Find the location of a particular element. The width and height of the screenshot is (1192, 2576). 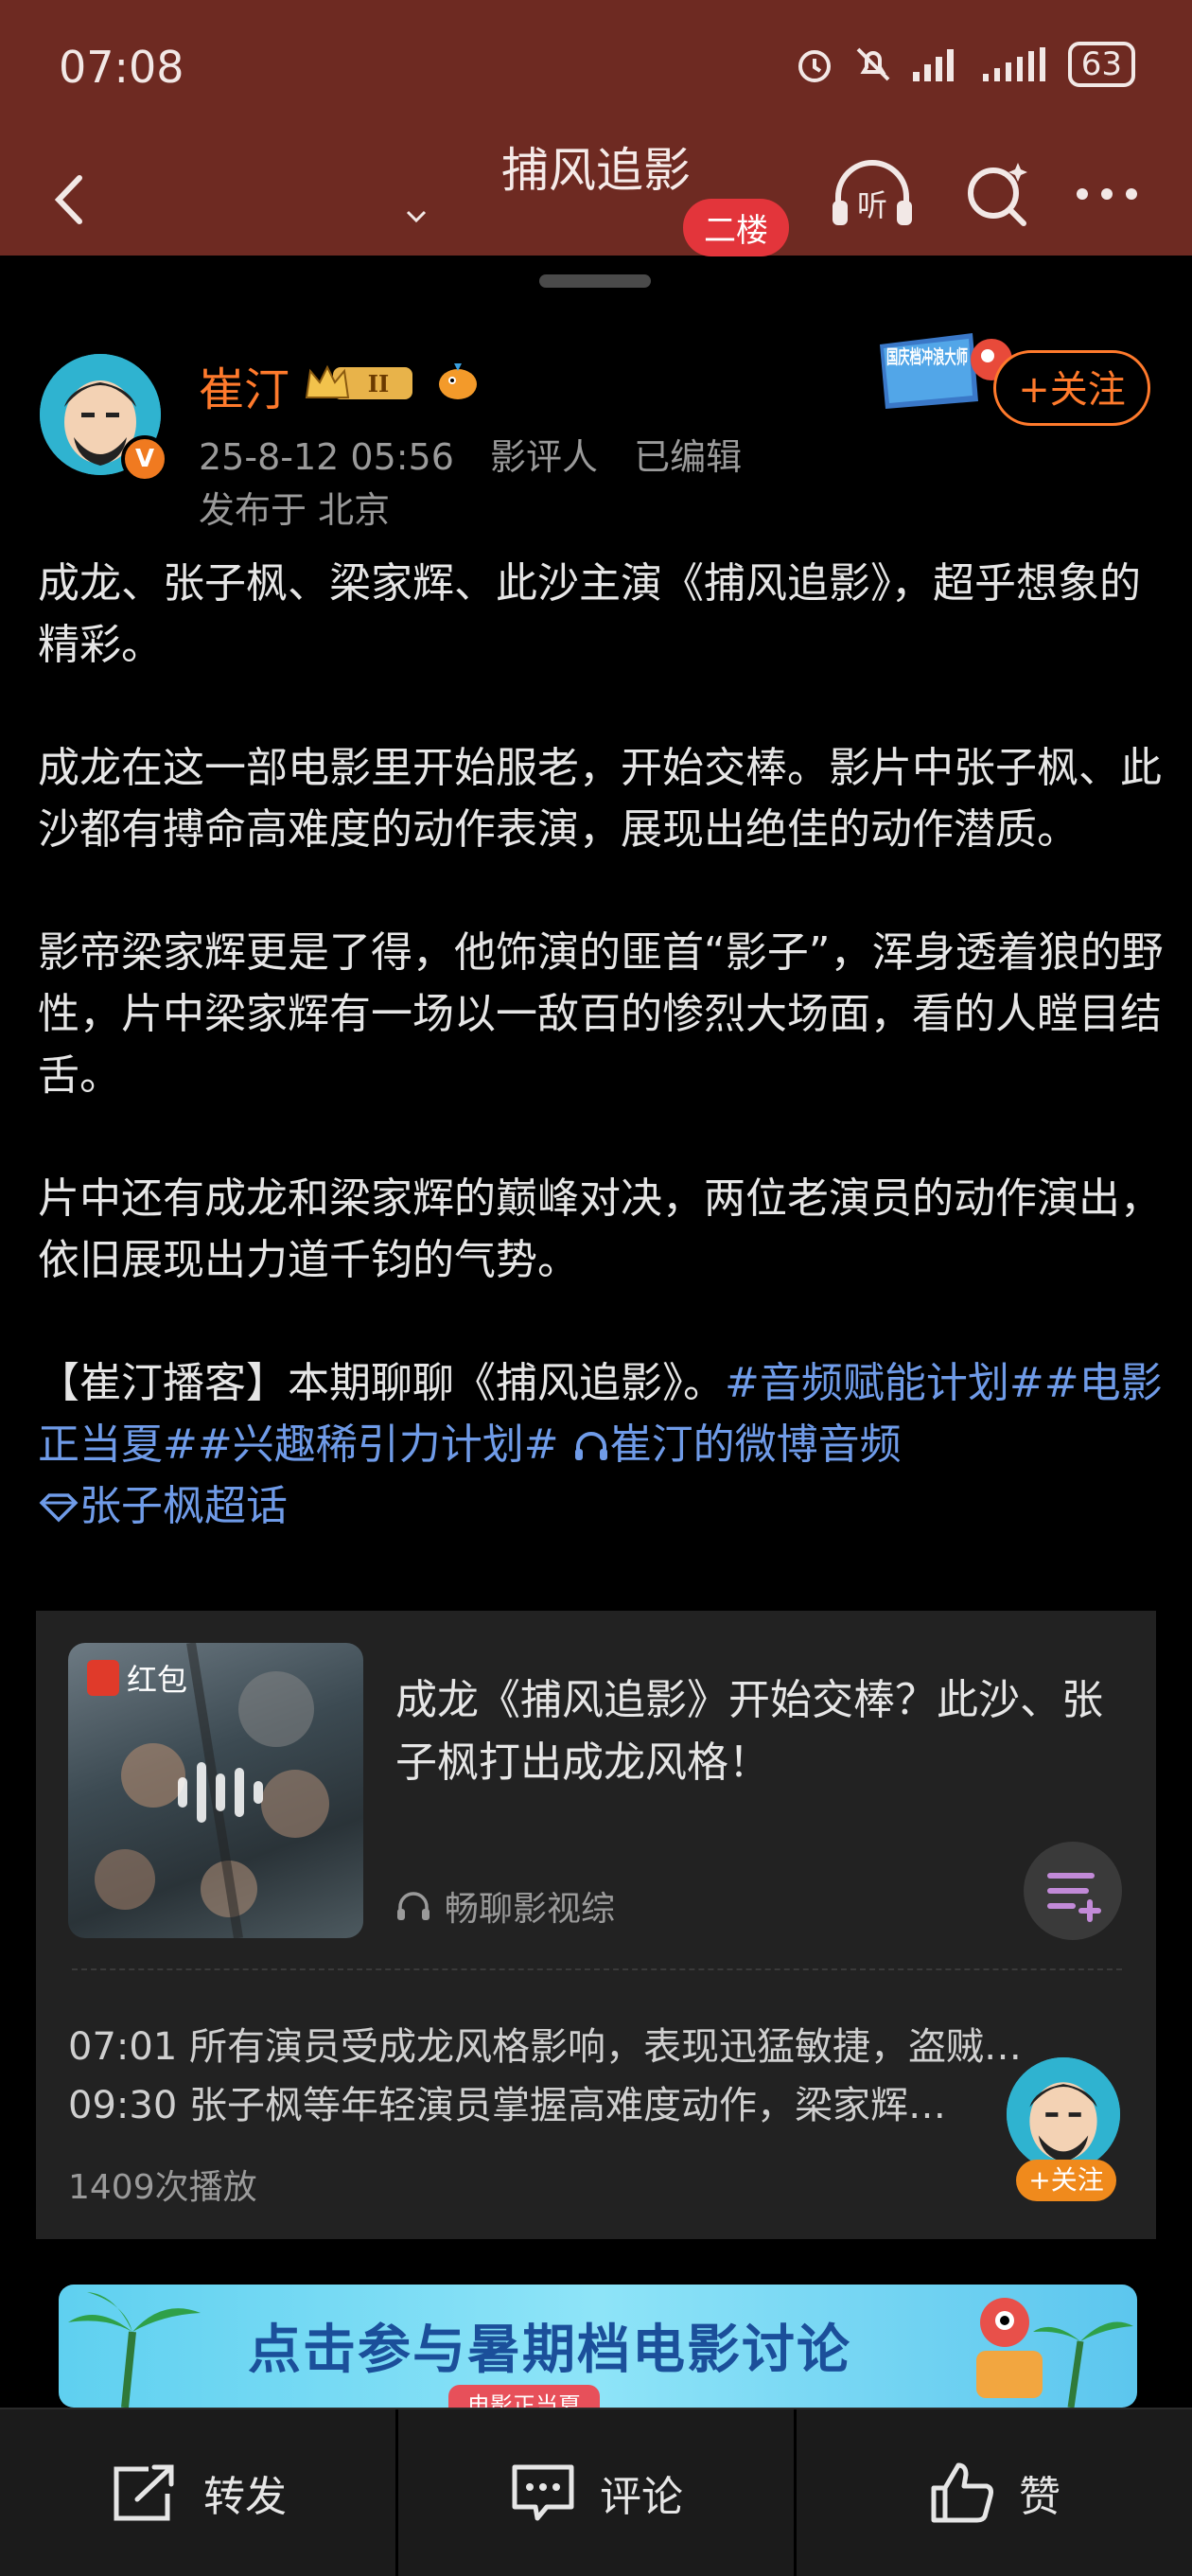

super-topic-label: 张子枫超话 is located at coordinates (183, 1506).